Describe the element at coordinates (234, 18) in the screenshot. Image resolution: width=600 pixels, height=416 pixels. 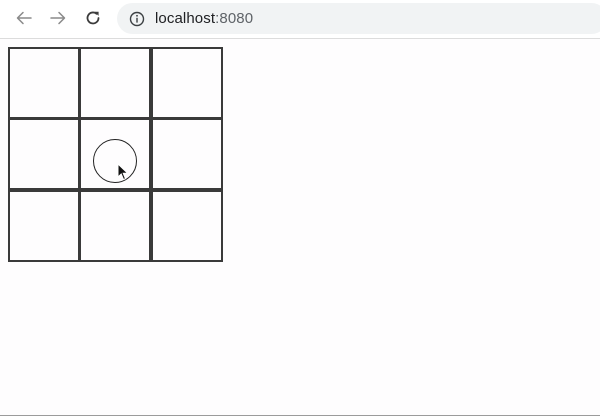
I see `url-port: :8080` at that location.